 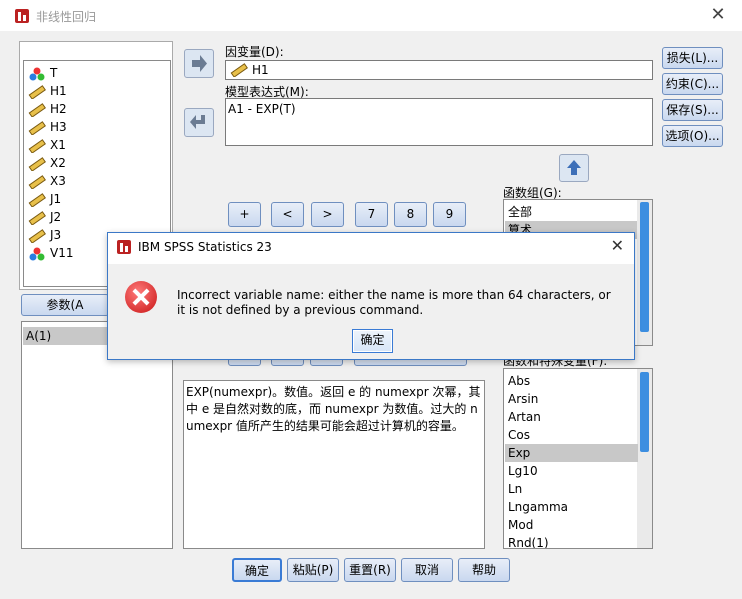 What do you see at coordinates (410, 214) in the screenshot?
I see `key-8: 8` at bounding box center [410, 214].